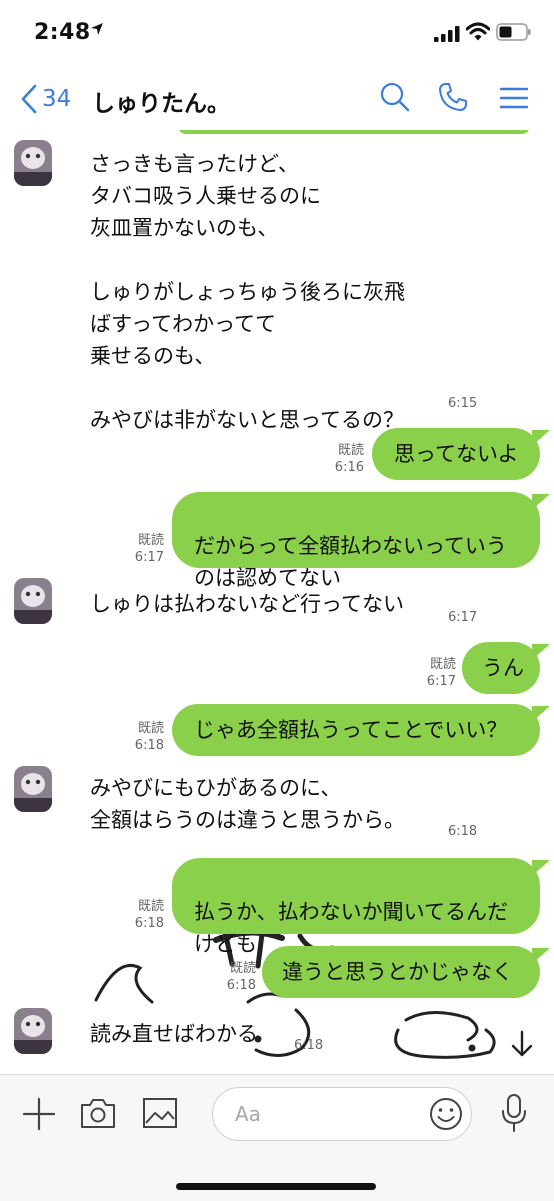 The height and width of the screenshot is (1201, 554). What do you see at coordinates (349, 467) in the screenshot?
I see `message-time: 6:16` at bounding box center [349, 467].